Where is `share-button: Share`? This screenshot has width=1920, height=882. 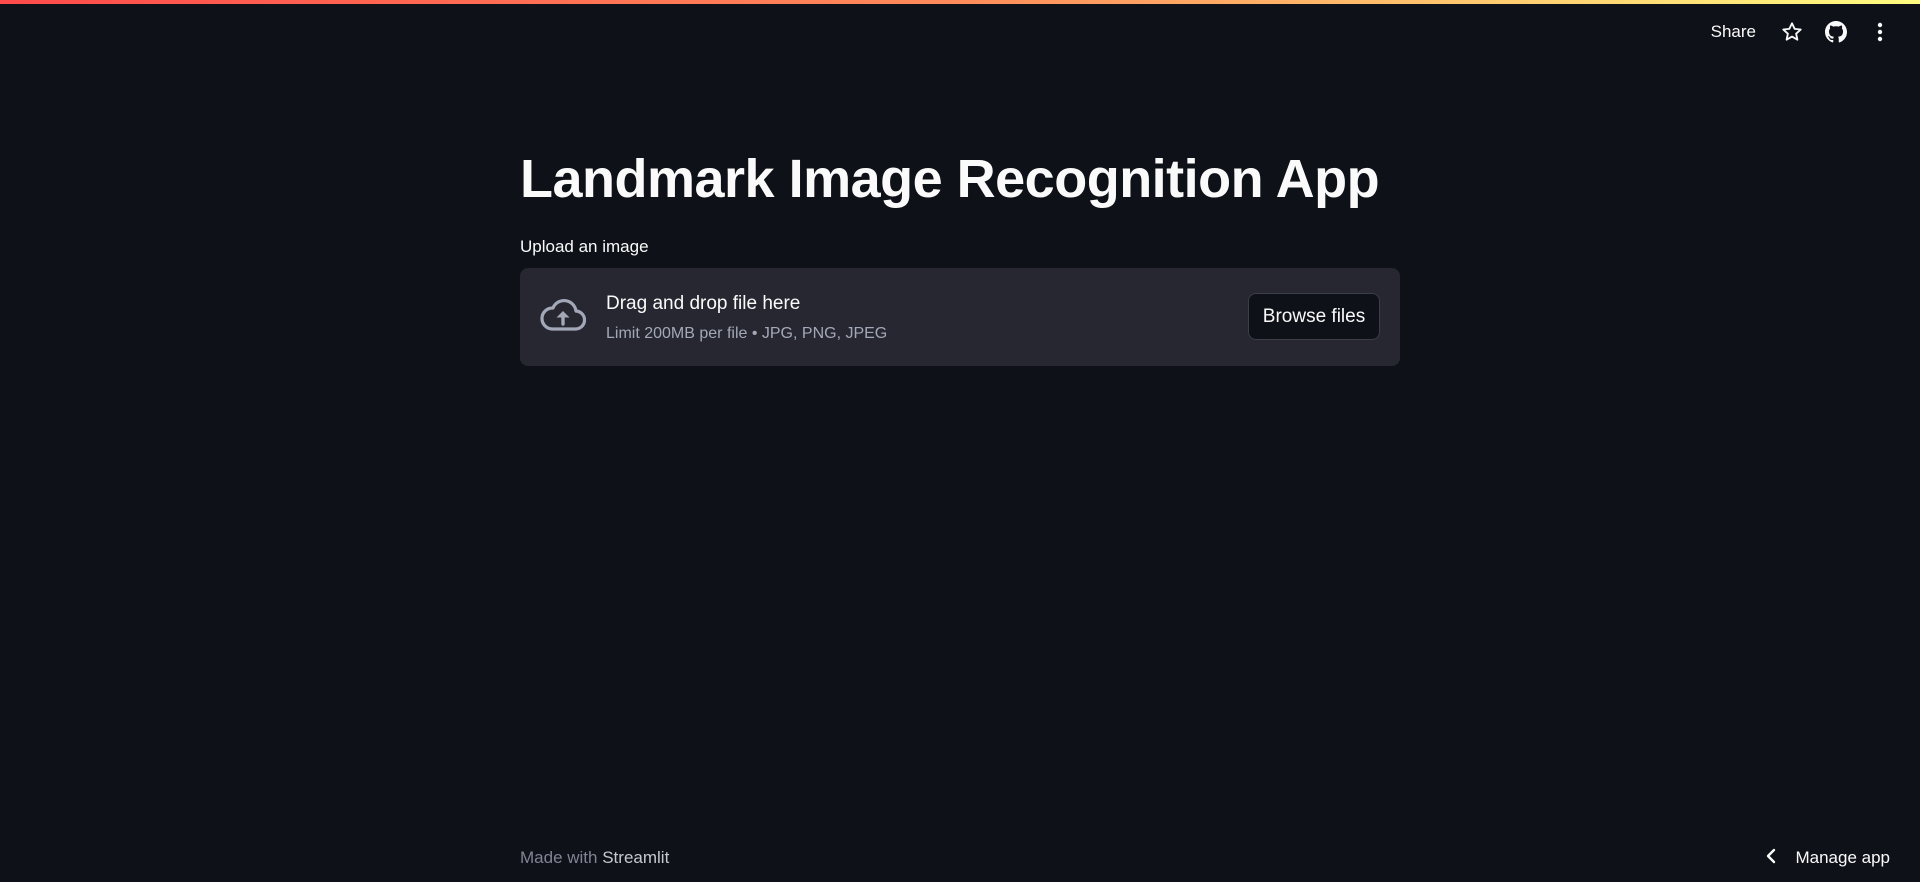 share-button: Share is located at coordinates (1733, 32).